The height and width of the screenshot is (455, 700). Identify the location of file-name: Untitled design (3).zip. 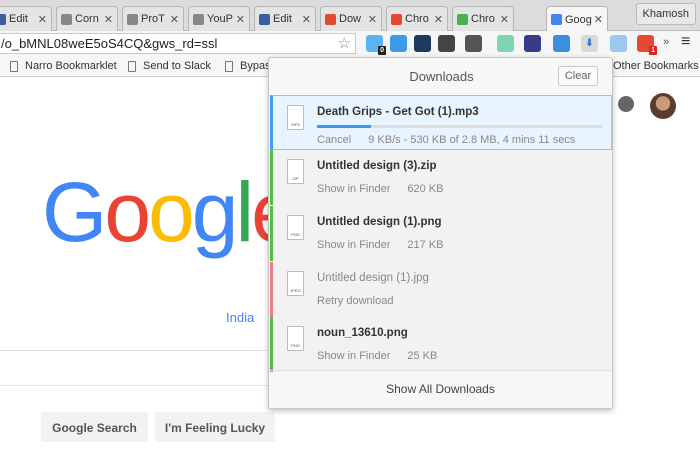
(377, 166).